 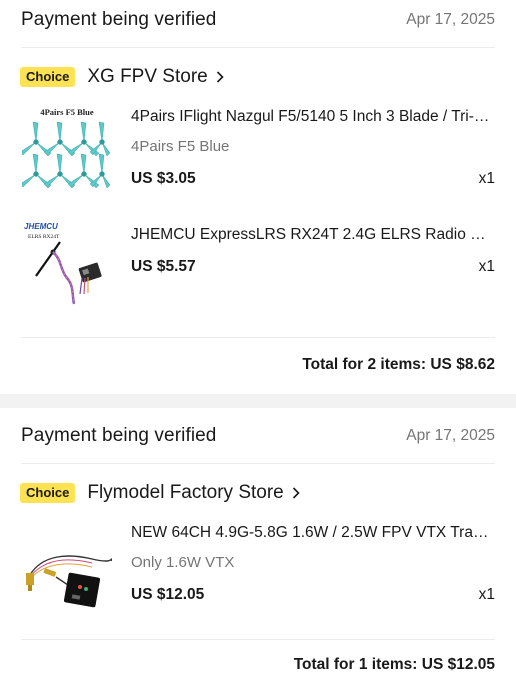 I want to click on item-price: US $3.05, so click(x=163, y=178).